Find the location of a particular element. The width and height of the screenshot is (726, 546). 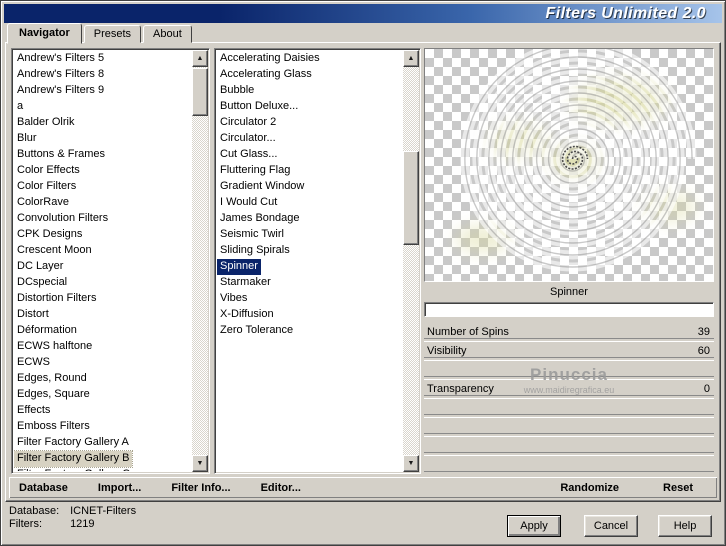

category-item: CPK Designs is located at coordinates (49, 235).